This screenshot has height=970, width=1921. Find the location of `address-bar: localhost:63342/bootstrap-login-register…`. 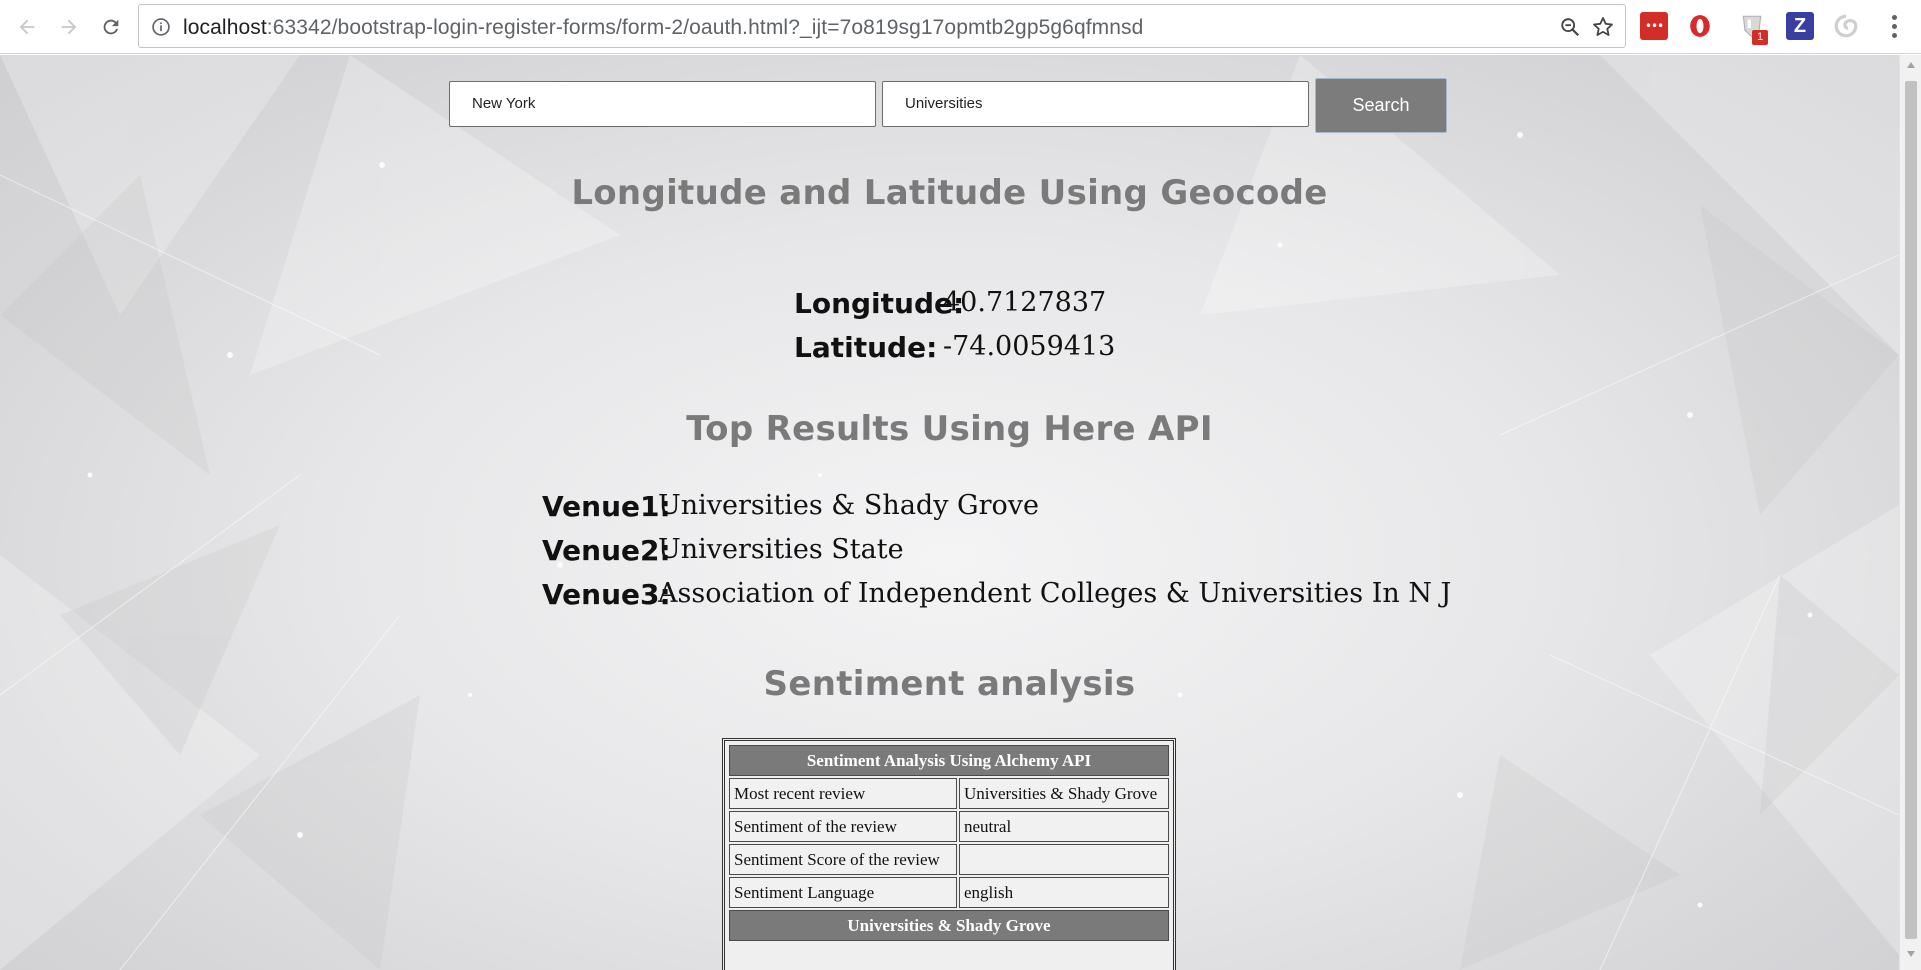

address-bar: localhost:63342/bootstrap-login-register… is located at coordinates (882, 26).